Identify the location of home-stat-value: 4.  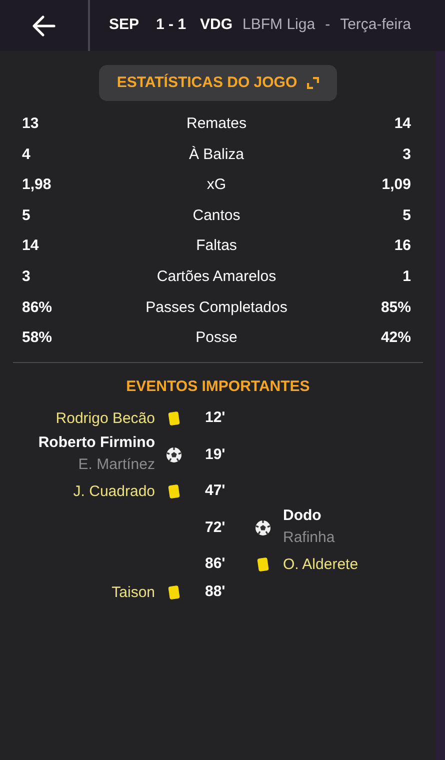
(27, 154).